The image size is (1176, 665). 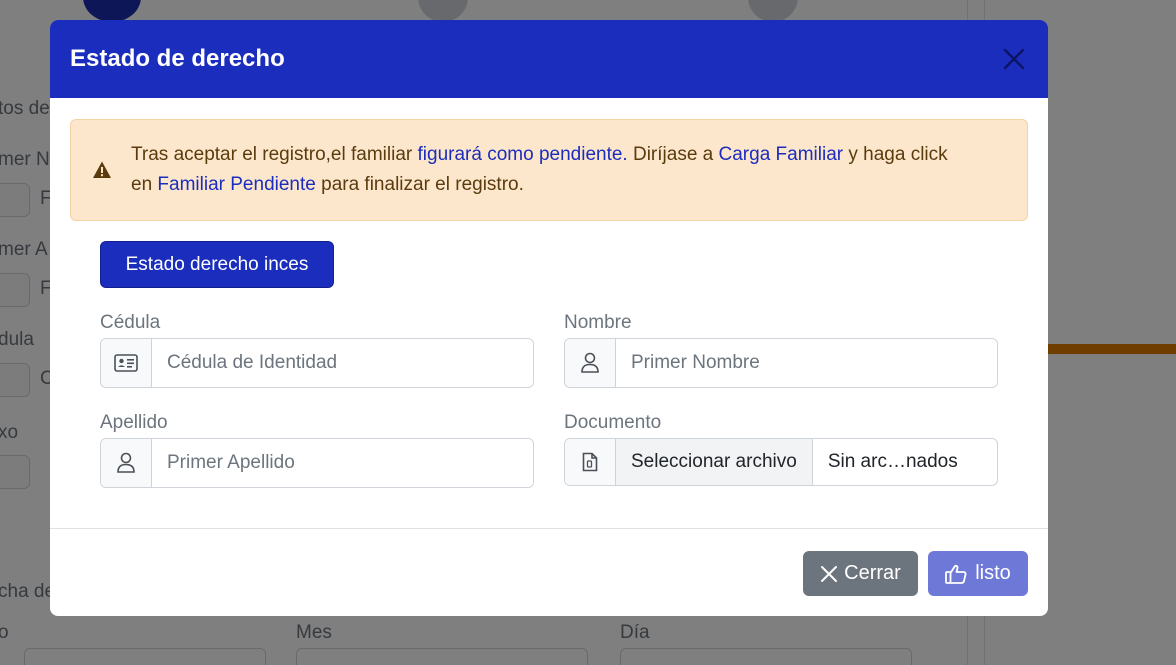 What do you see at coordinates (342, 463) in the screenshot?
I see `apellido-input` at bounding box center [342, 463].